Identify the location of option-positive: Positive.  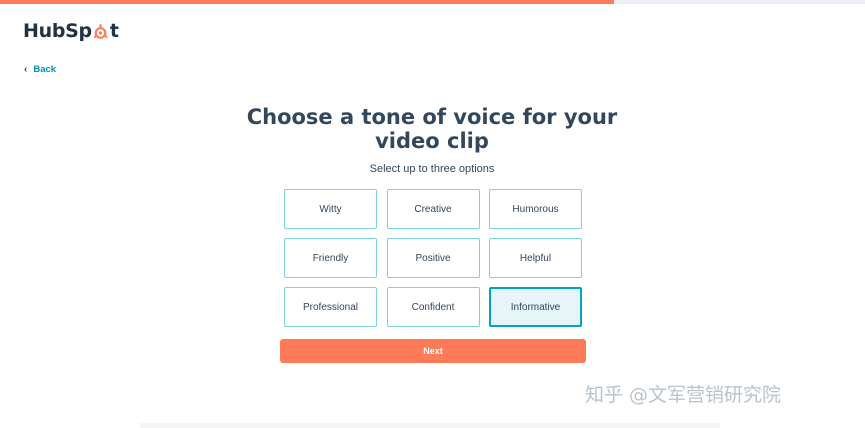
(433, 258).